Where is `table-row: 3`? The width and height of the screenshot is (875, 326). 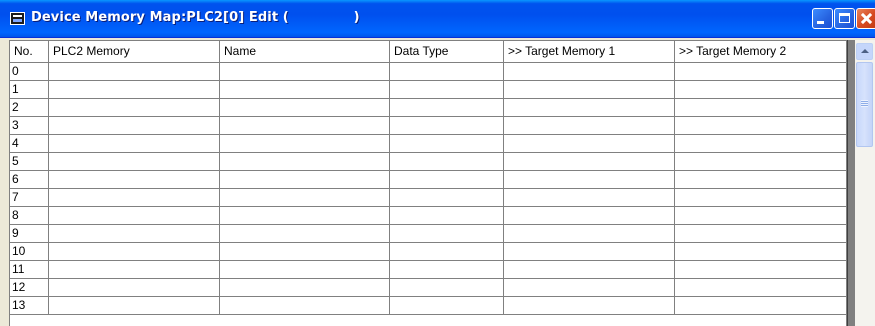 table-row: 3 is located at coordinates (428, 126).